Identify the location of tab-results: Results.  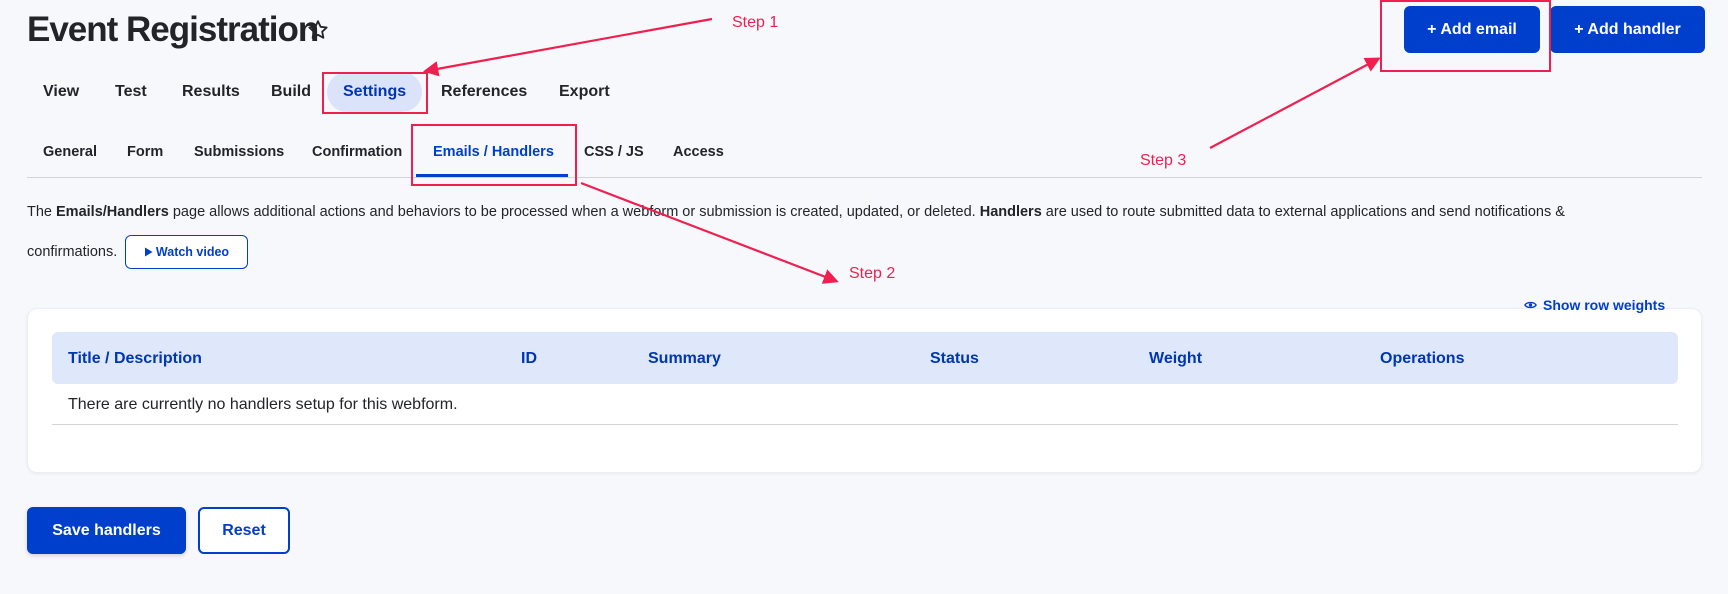
(211, 92).